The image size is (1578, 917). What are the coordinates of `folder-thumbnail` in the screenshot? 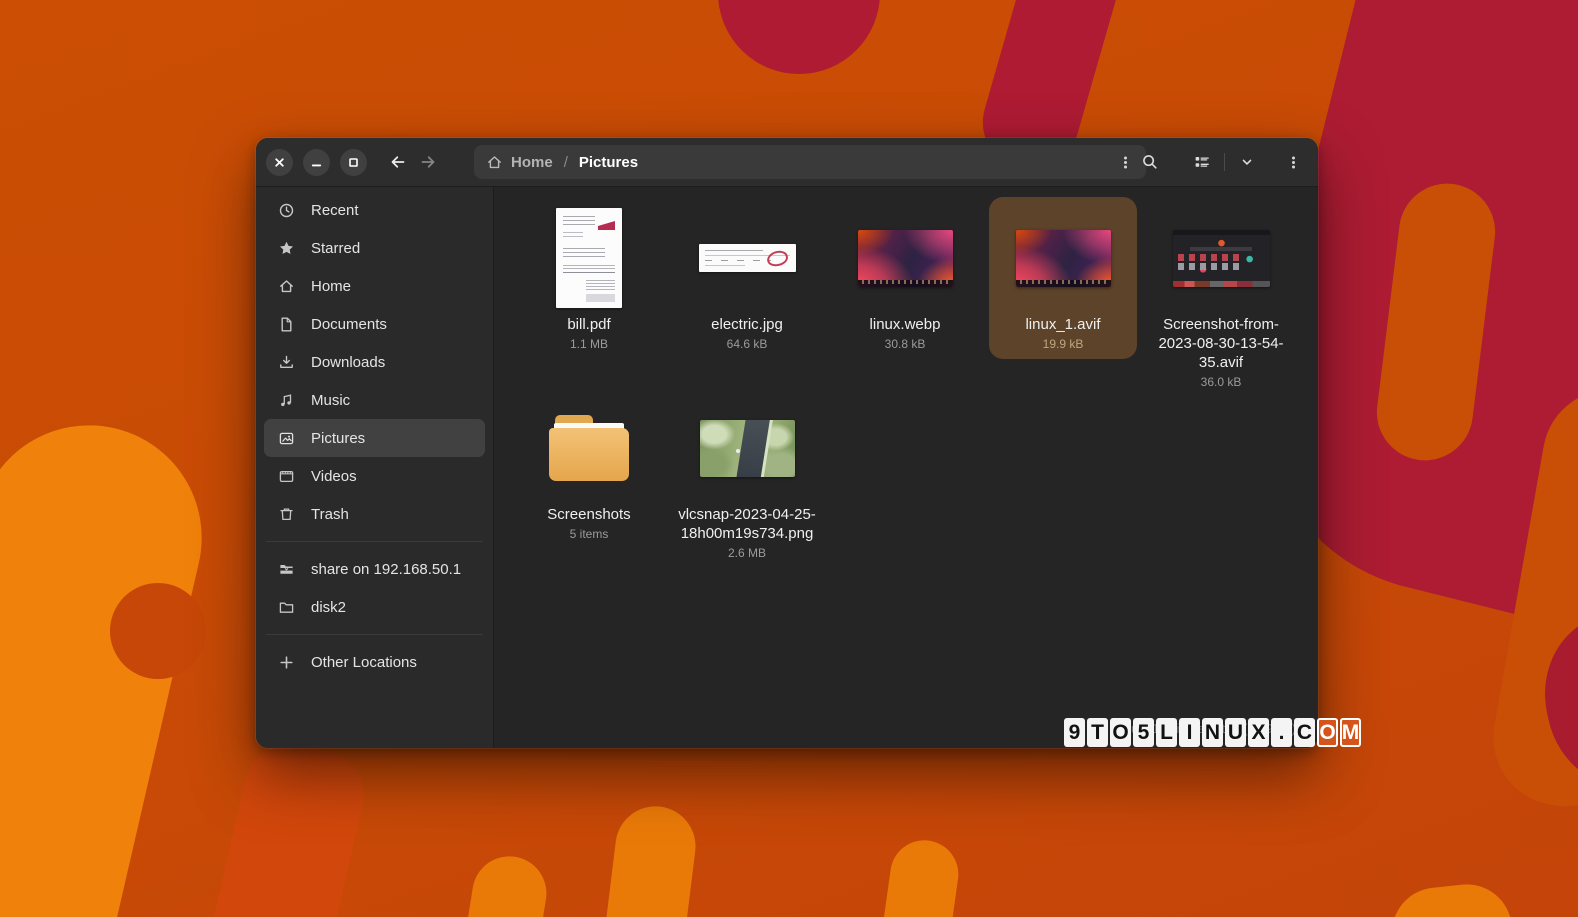 It's located at (589, 448).